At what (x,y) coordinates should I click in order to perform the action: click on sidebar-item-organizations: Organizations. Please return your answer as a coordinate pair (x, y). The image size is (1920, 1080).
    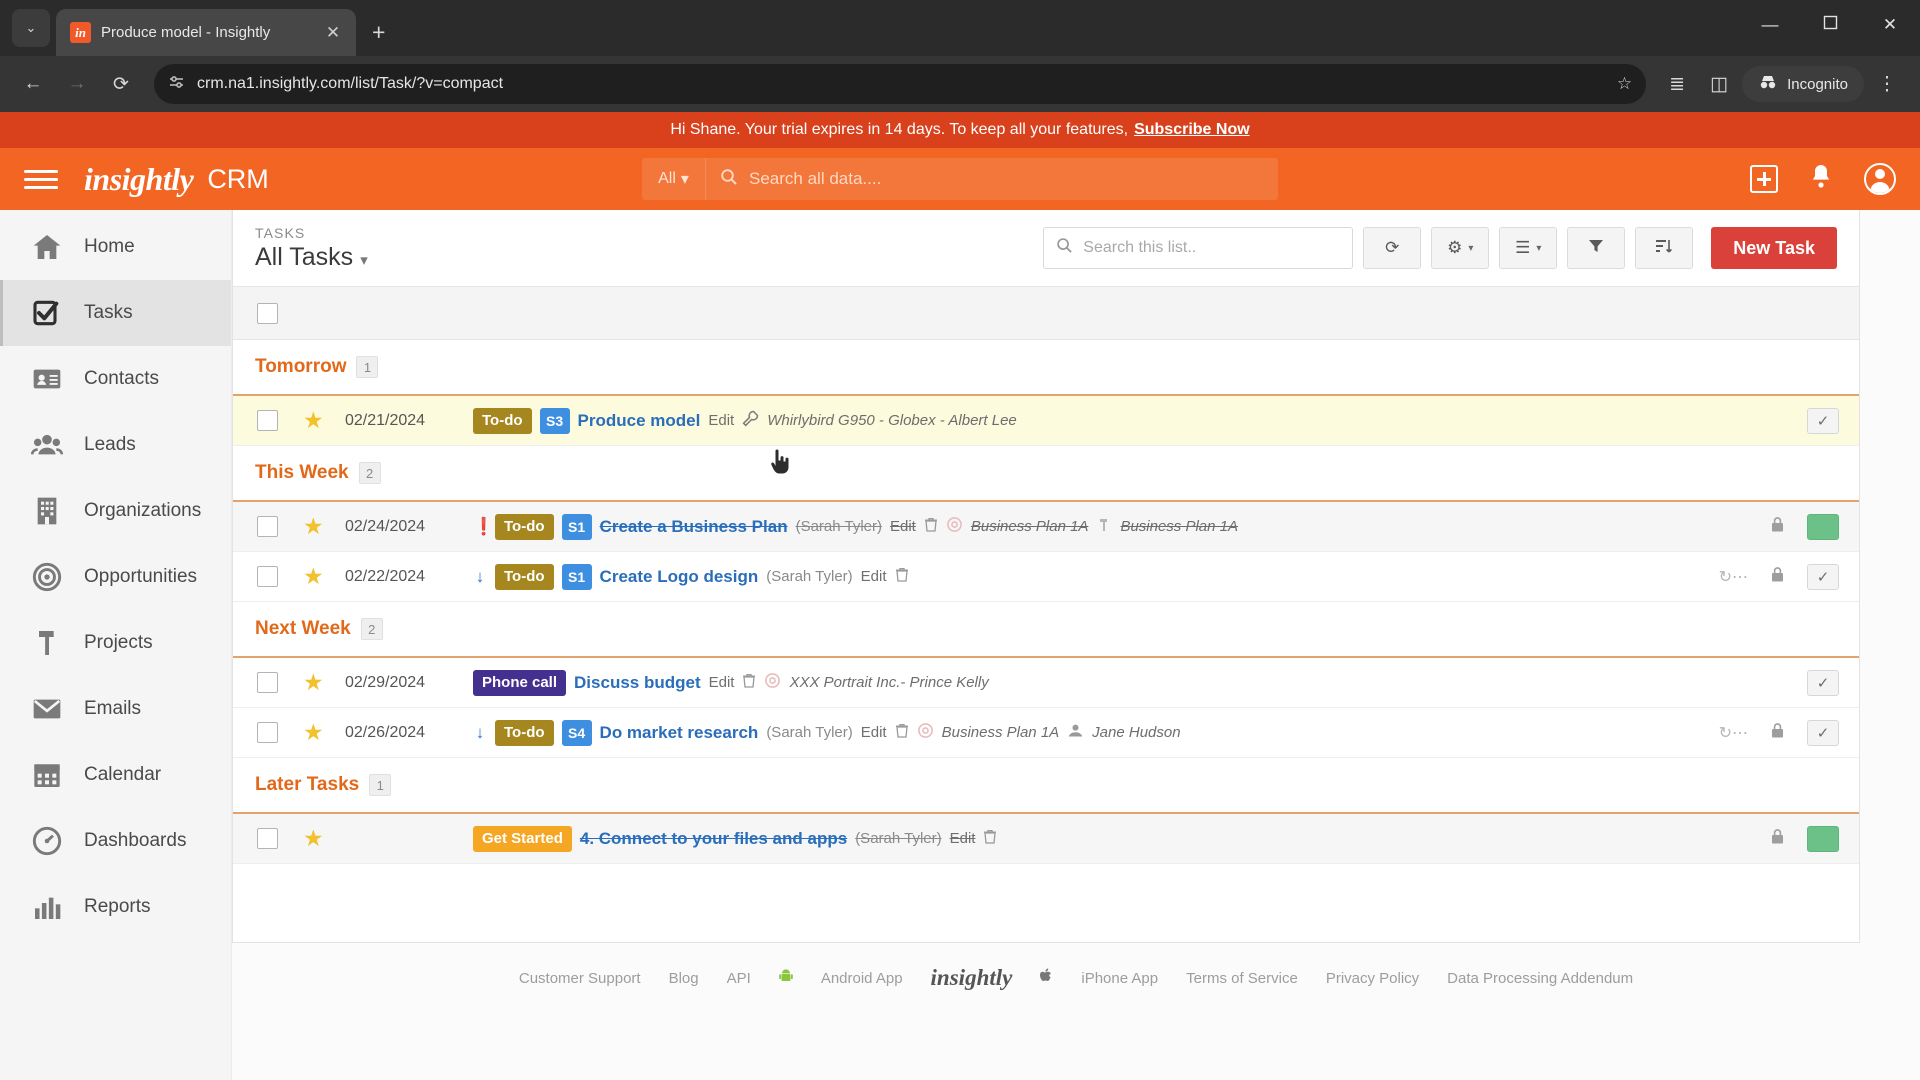
    Looking at the image, I should click on (115, 511).